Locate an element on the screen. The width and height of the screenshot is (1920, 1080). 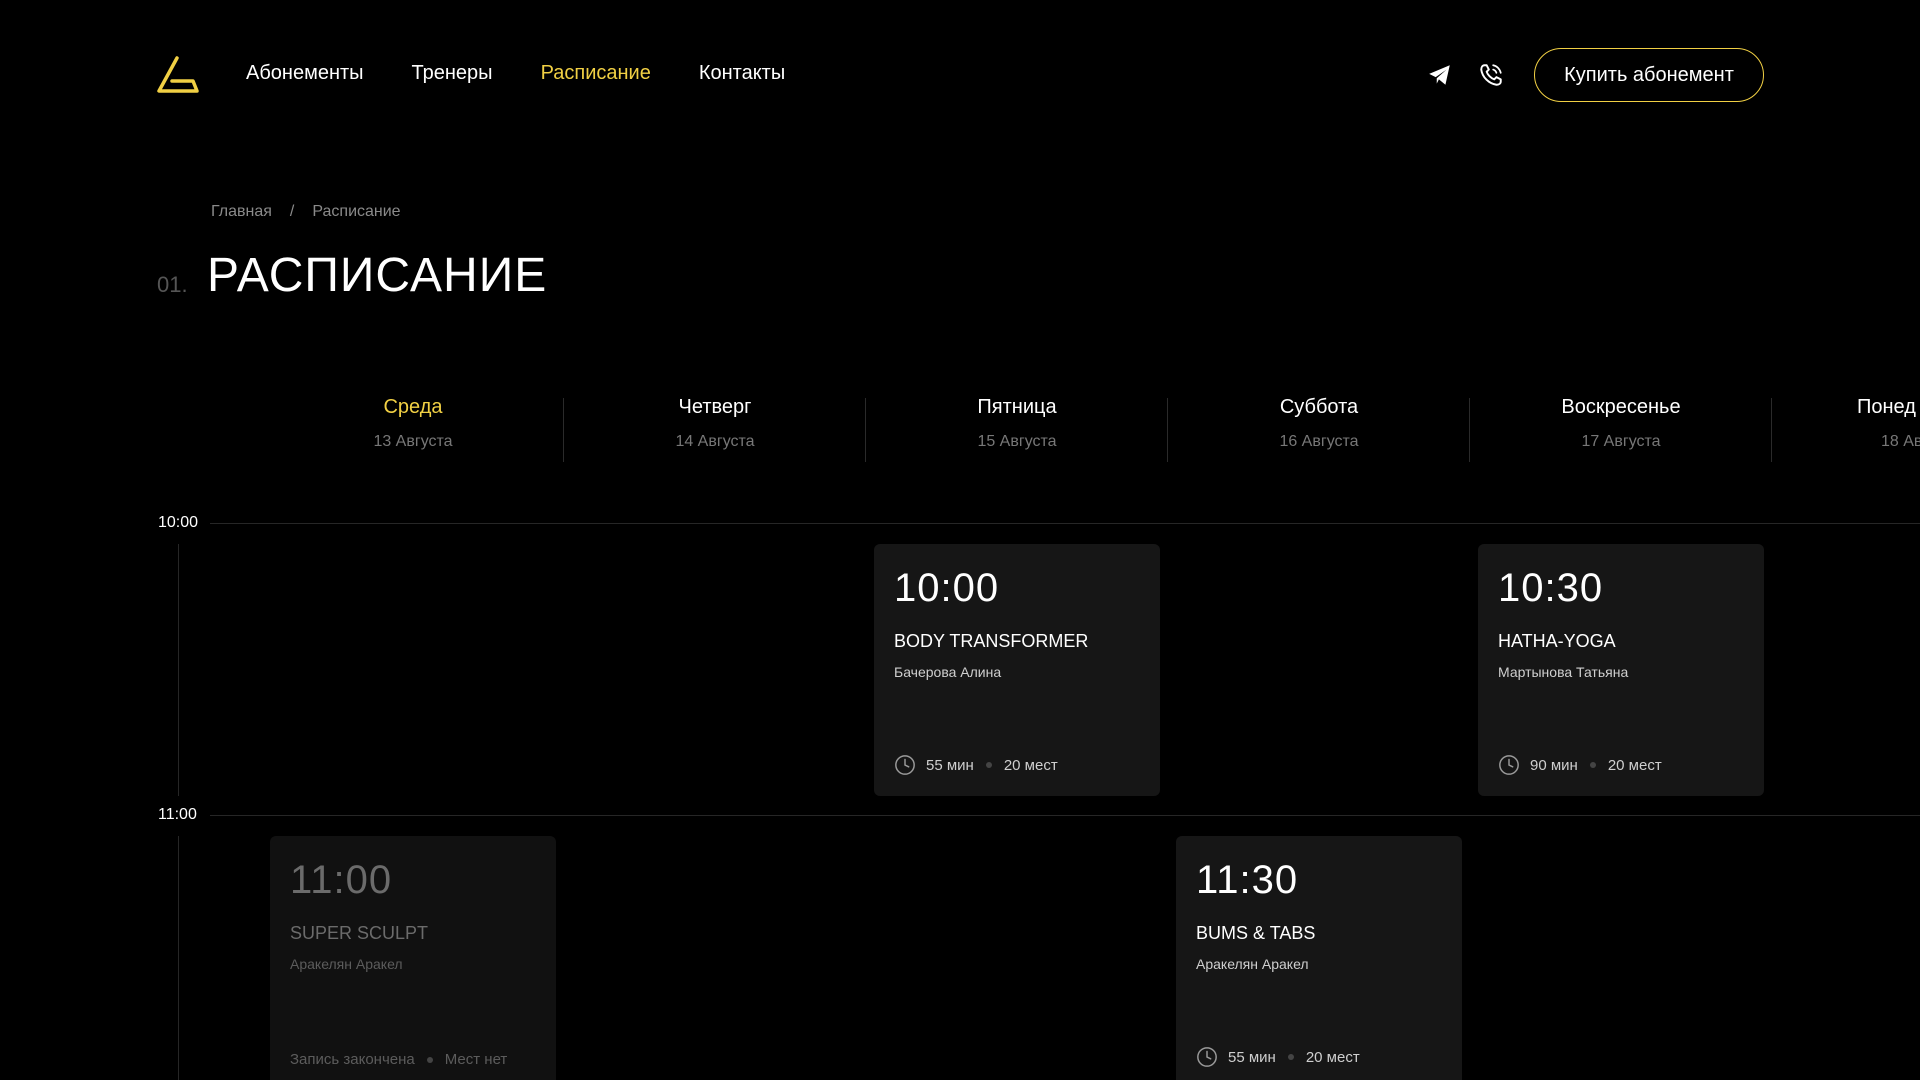
class-trainer: Мартынова Татьяна is located at coordinates (1563, 672).